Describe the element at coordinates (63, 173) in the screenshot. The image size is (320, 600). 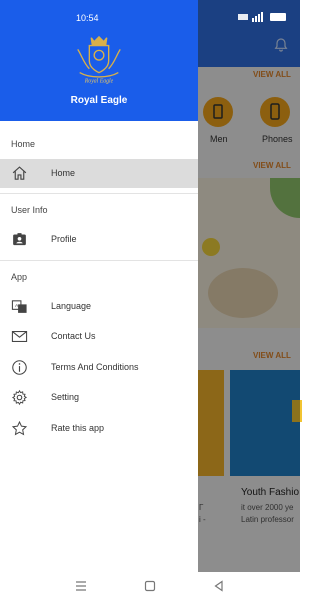
I see `drawer-item-label: Home` at that location.